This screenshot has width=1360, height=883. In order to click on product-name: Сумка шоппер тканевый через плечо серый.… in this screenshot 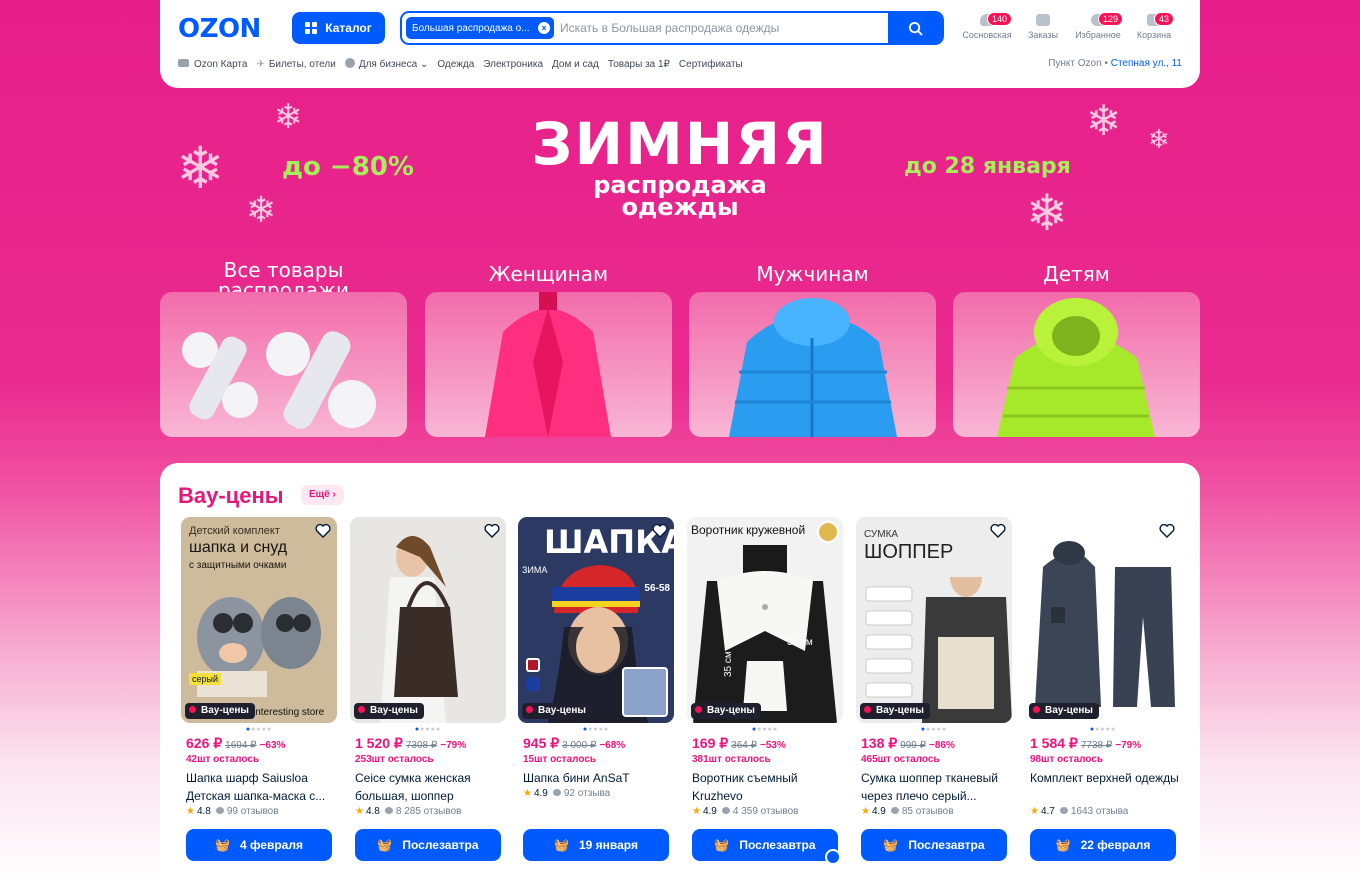, I will do `click(936, 787)`.